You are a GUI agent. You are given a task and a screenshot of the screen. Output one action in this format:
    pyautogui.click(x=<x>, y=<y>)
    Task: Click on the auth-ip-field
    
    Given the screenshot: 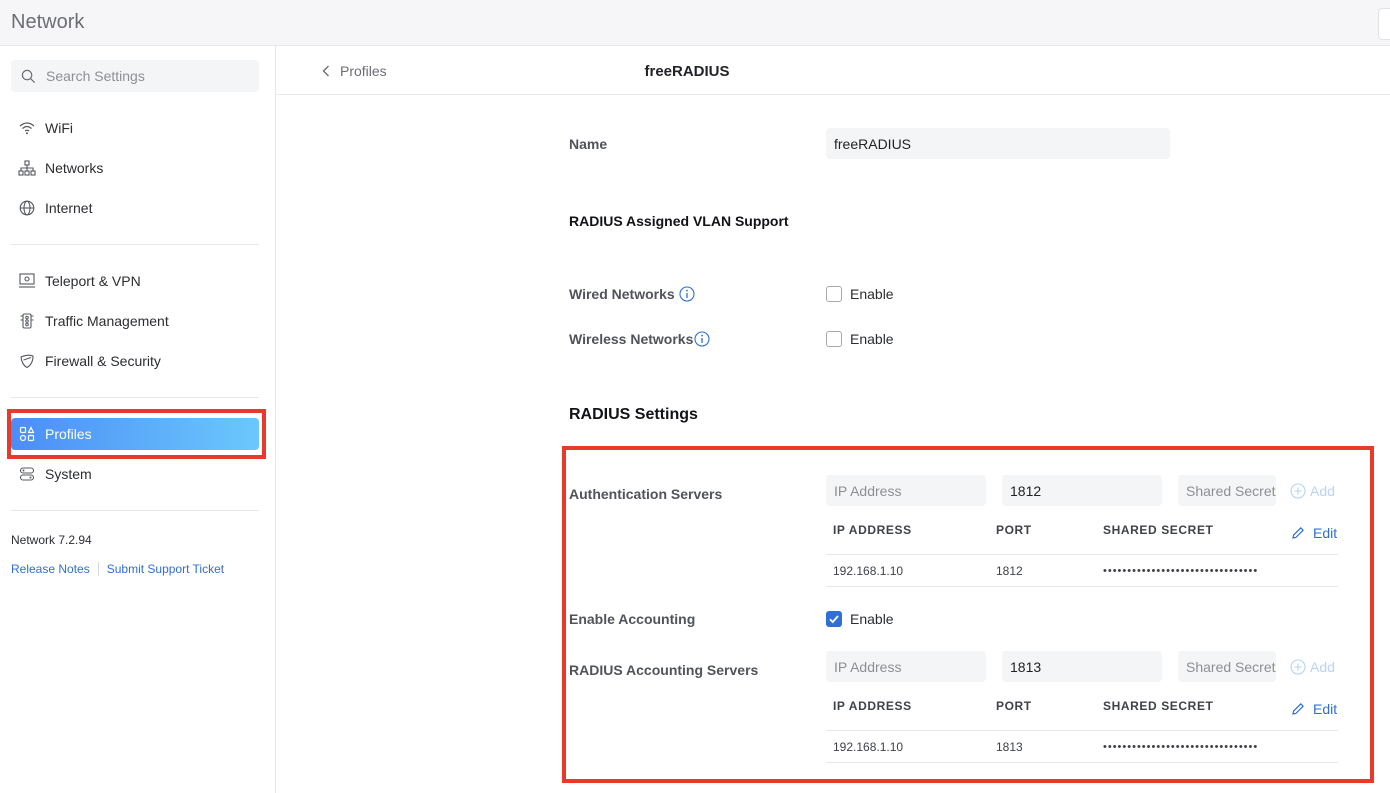 What is the action you would take?
    pyautogui.click(x=906, y=490)
    